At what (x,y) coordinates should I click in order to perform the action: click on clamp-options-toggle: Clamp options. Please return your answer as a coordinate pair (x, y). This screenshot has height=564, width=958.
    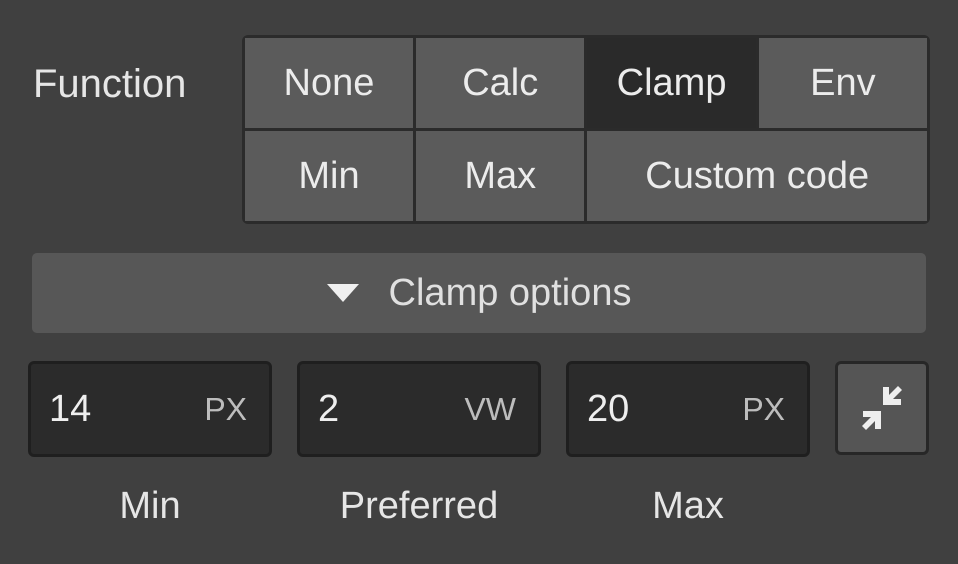
    Looking at the image, I should click on (479, 293).